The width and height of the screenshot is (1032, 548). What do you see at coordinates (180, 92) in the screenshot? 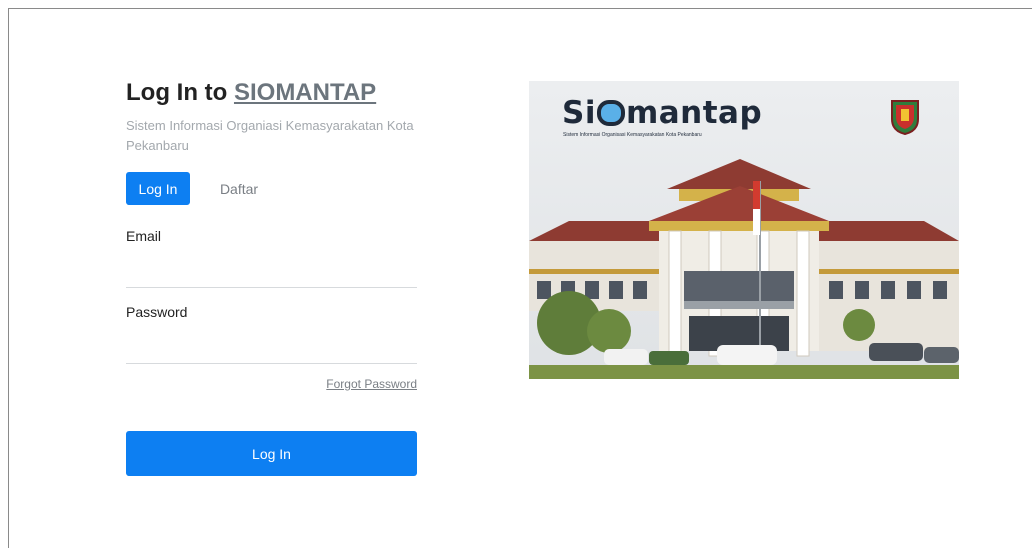
I see `page-title-prefix: Log In to` at bounding box center [180, 92].